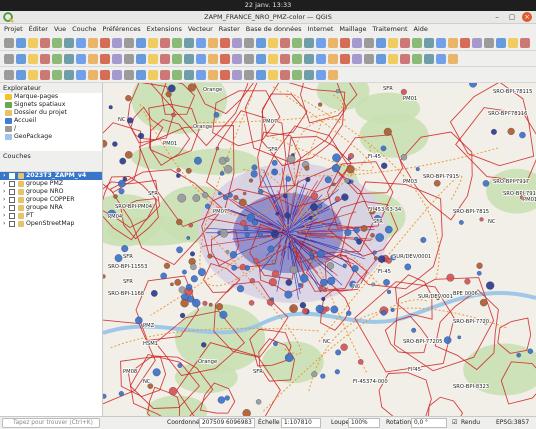  Describe the element at coordinates (364, 423) in the screenshot. I see `magnifier-field: 100%` at that location.